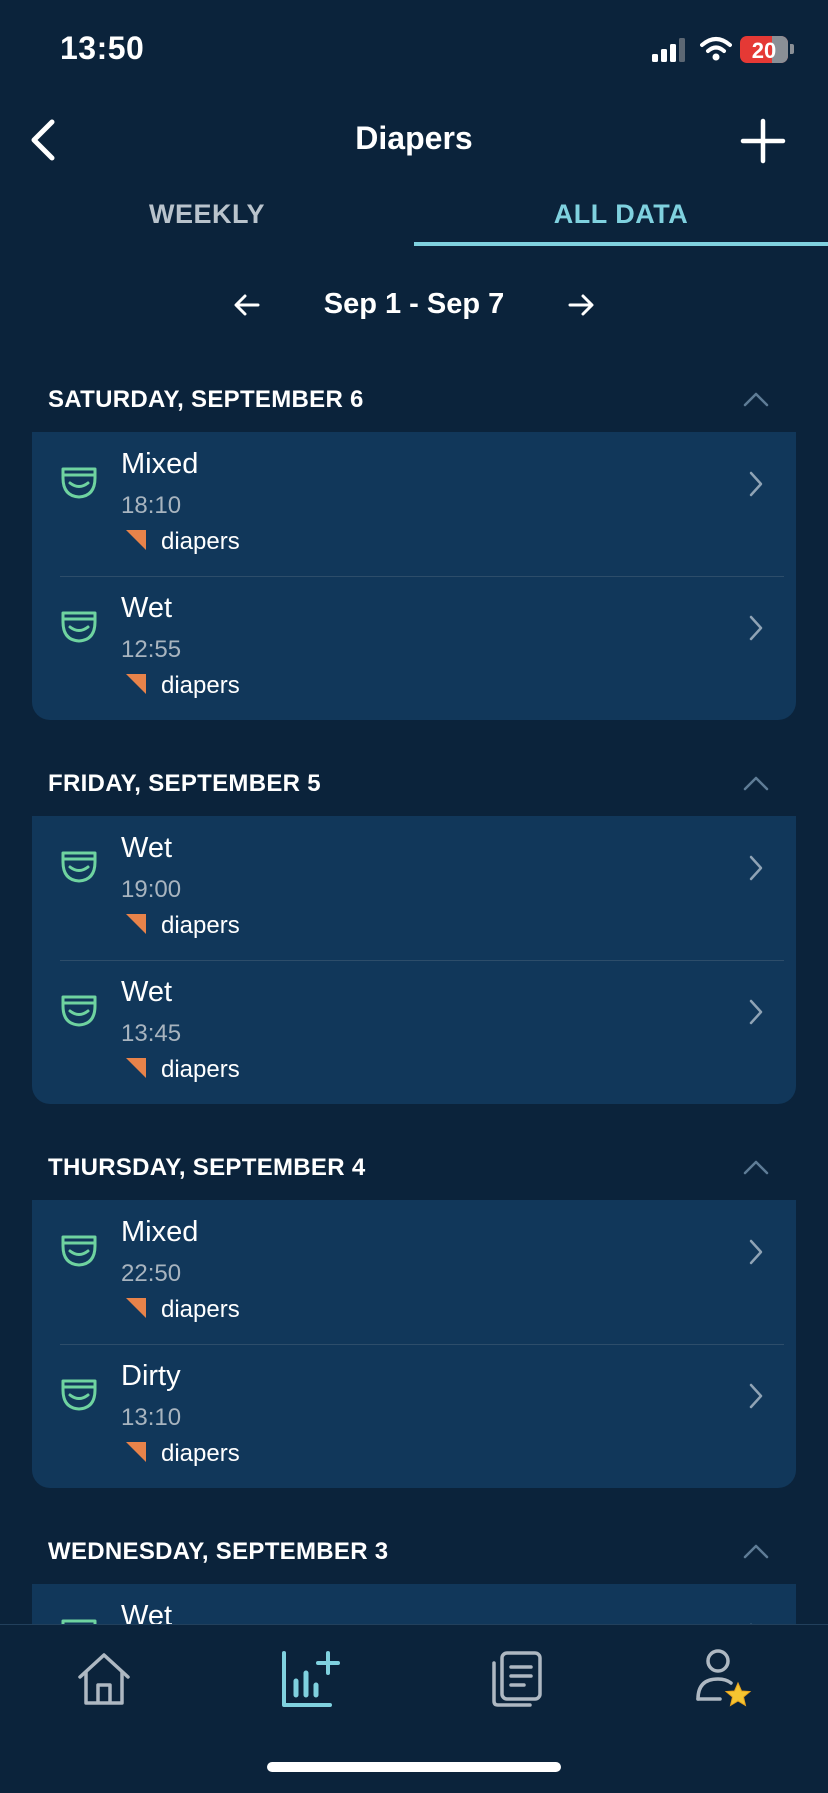 The image size is (828, 1793). What do you see at coordinates (151, 1417) in the screenshot?
I see `entry-time: 13:10` at bounding box center [151, 1417].